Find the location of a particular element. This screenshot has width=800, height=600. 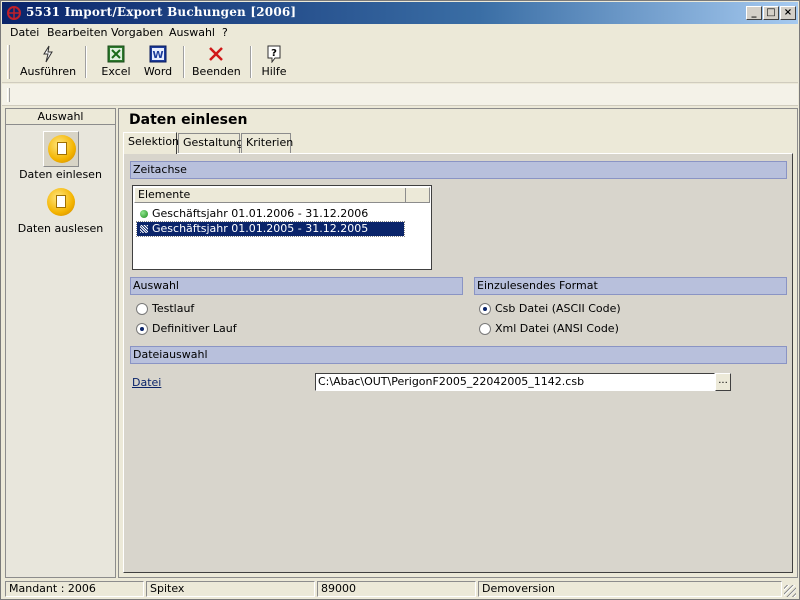

menu-datei: Datei is located at coordinates (24, 32).